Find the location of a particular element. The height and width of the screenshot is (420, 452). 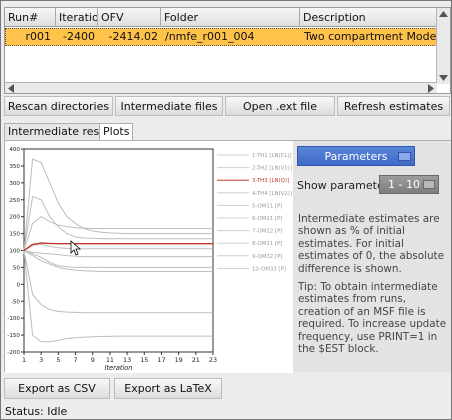

cell-description: Two compartment Model. is located at coordinates (370, 36).